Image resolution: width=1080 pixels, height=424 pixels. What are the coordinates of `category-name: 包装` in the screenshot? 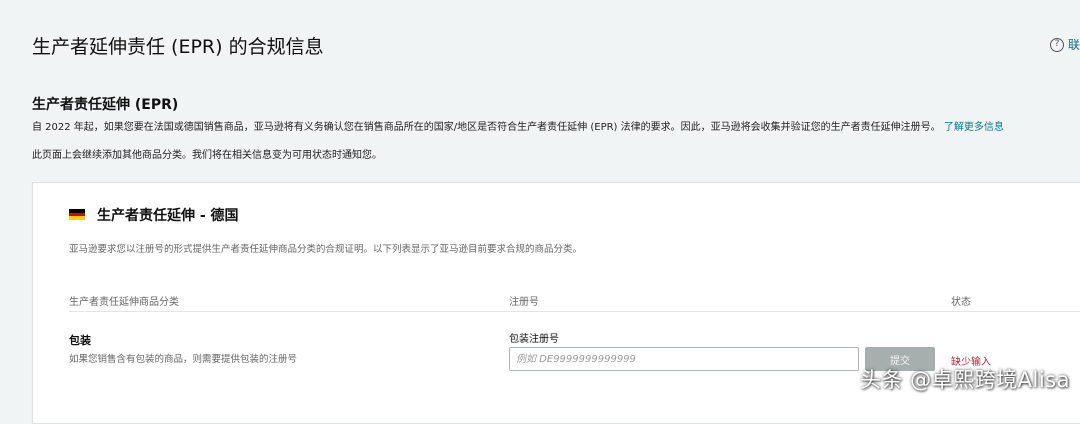 It's located at (80, 340).